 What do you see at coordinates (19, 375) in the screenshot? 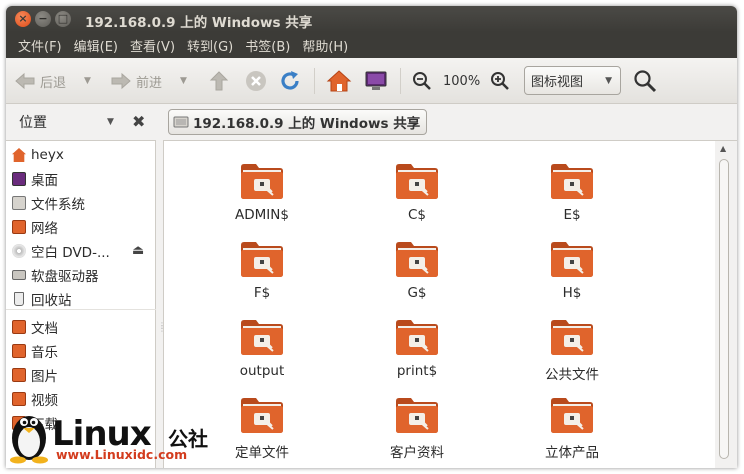
I see `pictures-icon` at bounding box center [19, 375].